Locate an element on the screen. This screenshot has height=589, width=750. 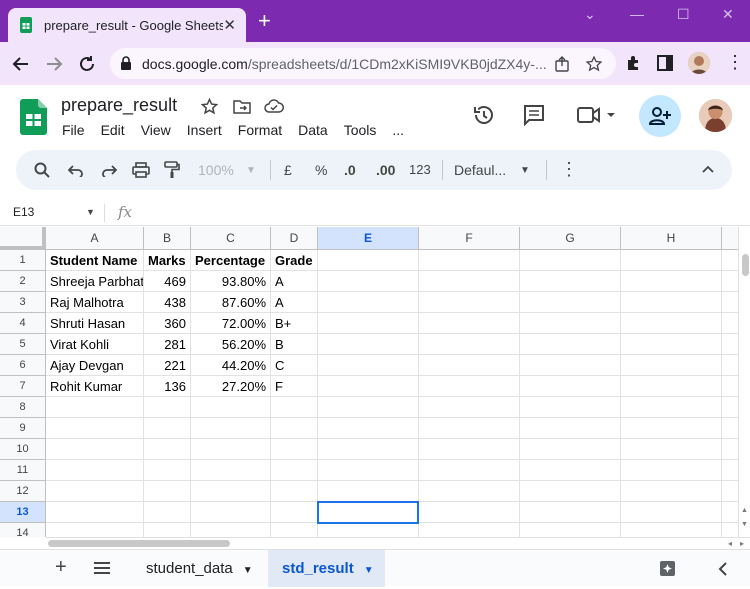
cell: Raj Malhotra is located at coordinates (95, 302).